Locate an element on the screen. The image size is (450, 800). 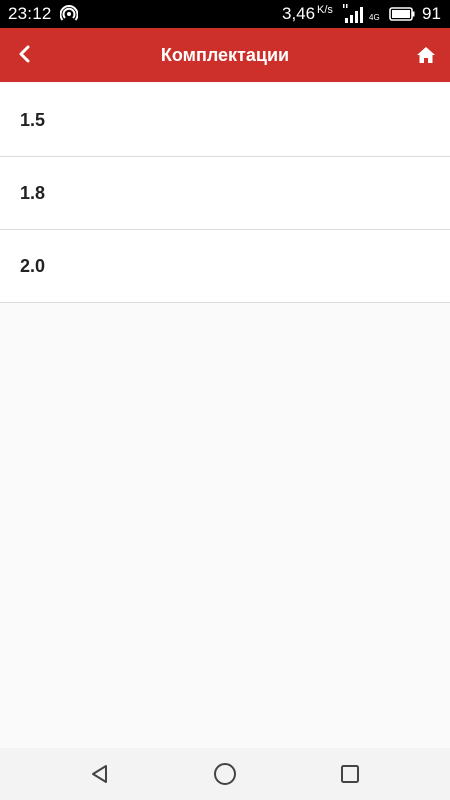
circle-home-icon is located at coordinates (225, 774).